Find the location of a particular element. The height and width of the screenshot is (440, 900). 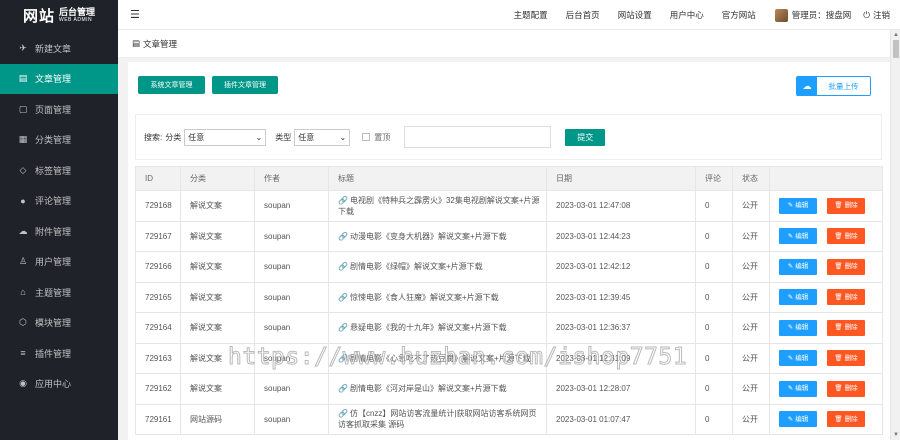

article-title: 剧情电影《绿帽》解说文案+片源下载 is located at coordinates (416, 266).